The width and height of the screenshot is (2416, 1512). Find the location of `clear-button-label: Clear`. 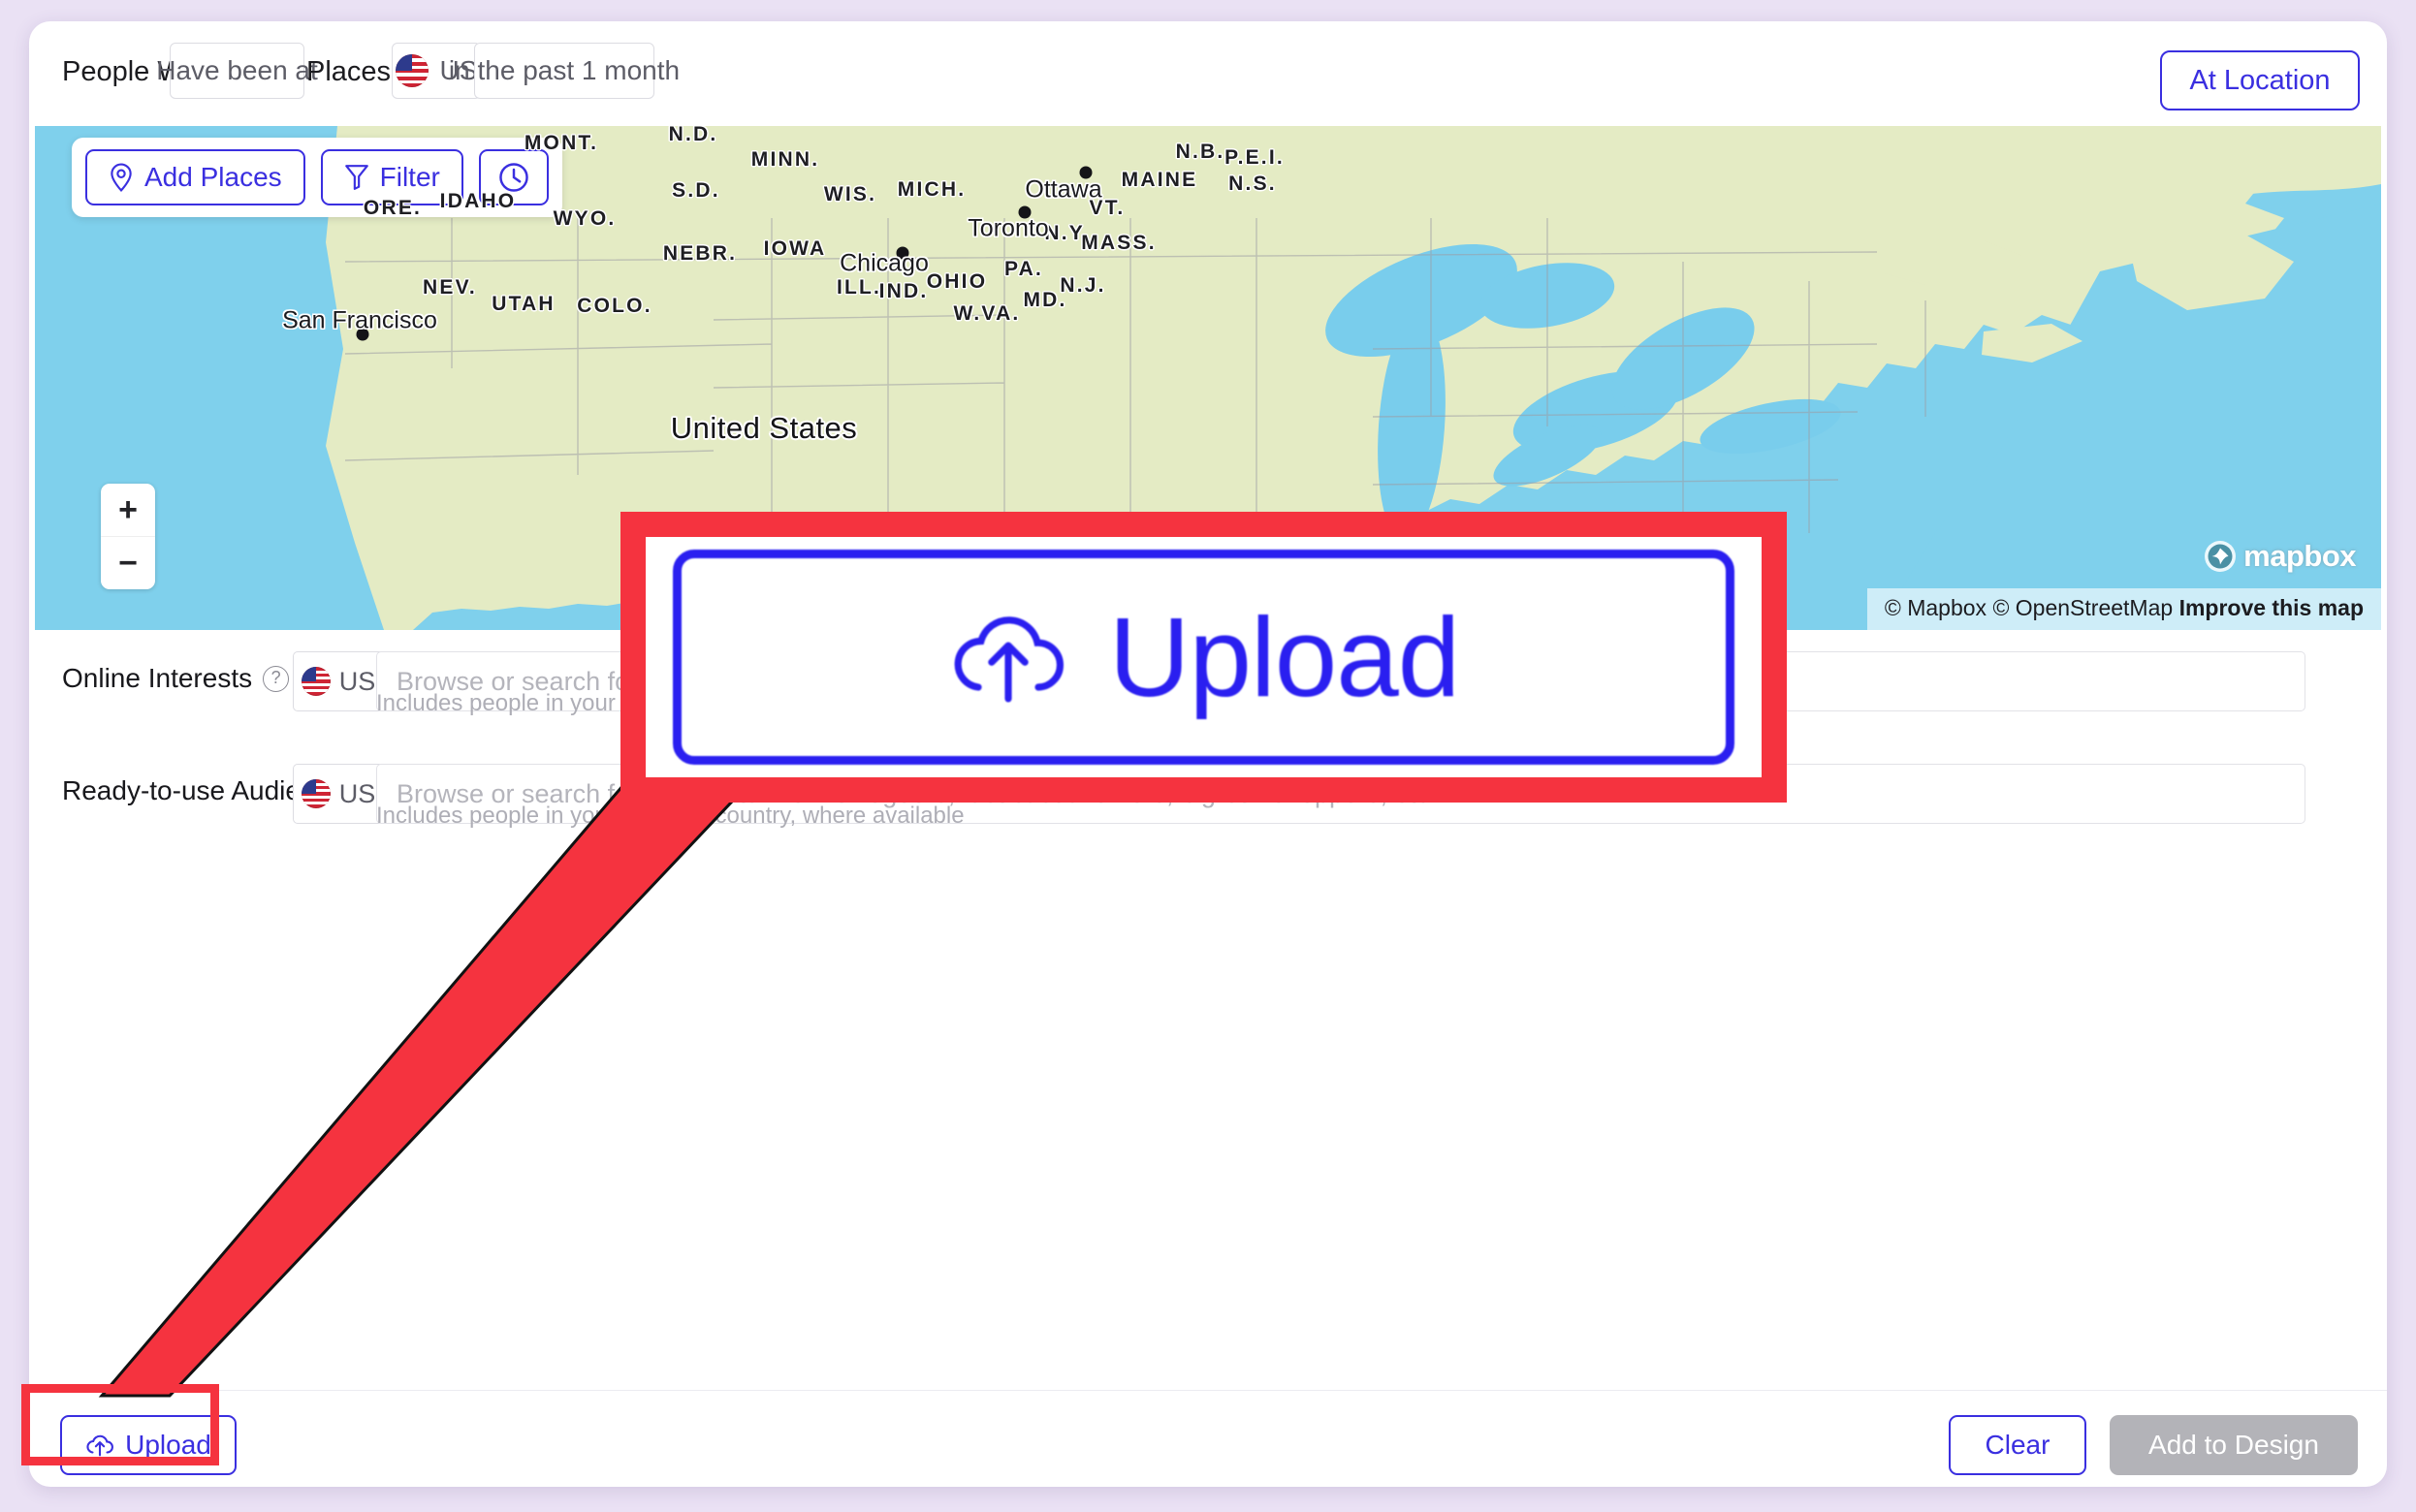

clear-button-label: Clear is located at coordinates (2017, 1445).